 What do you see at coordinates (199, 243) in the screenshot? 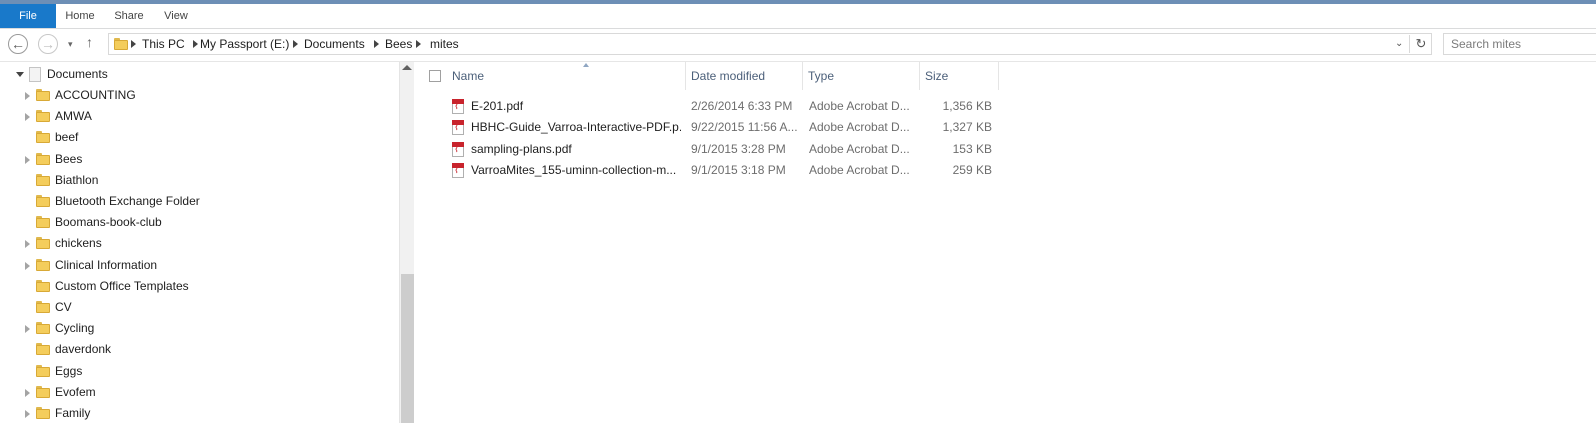
I see `sidebar-item-chickens: chickens` at bounding box center [199, 243].